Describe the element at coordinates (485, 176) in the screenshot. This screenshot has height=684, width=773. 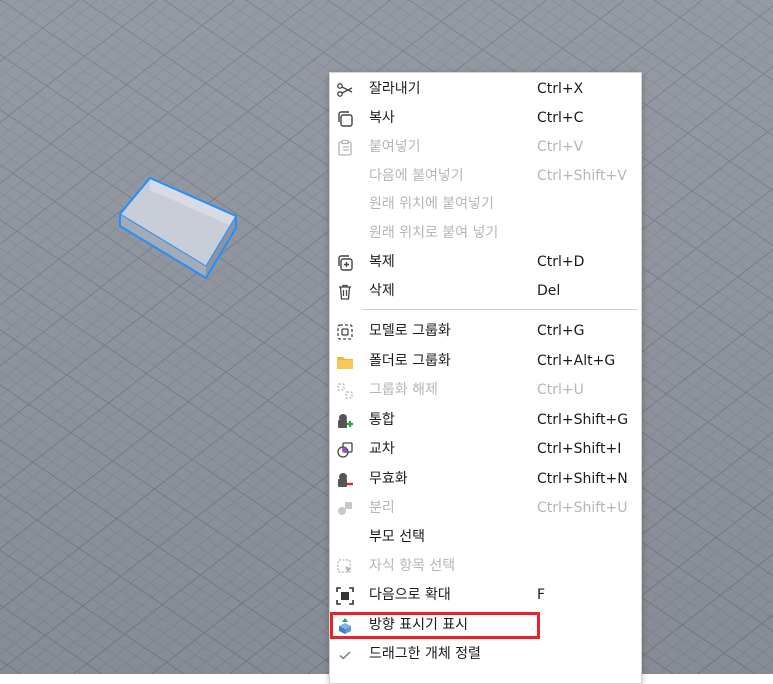
I see `menu-item-paste-into: 다음에 붙여넣기 Ctrl+Shift+V` at that location.